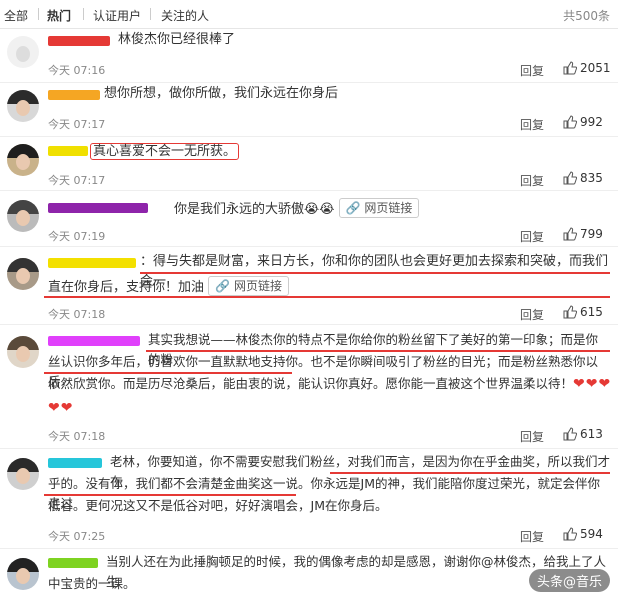  I want to click on watermark-logo: 头条@音乐, so click(569, 580).